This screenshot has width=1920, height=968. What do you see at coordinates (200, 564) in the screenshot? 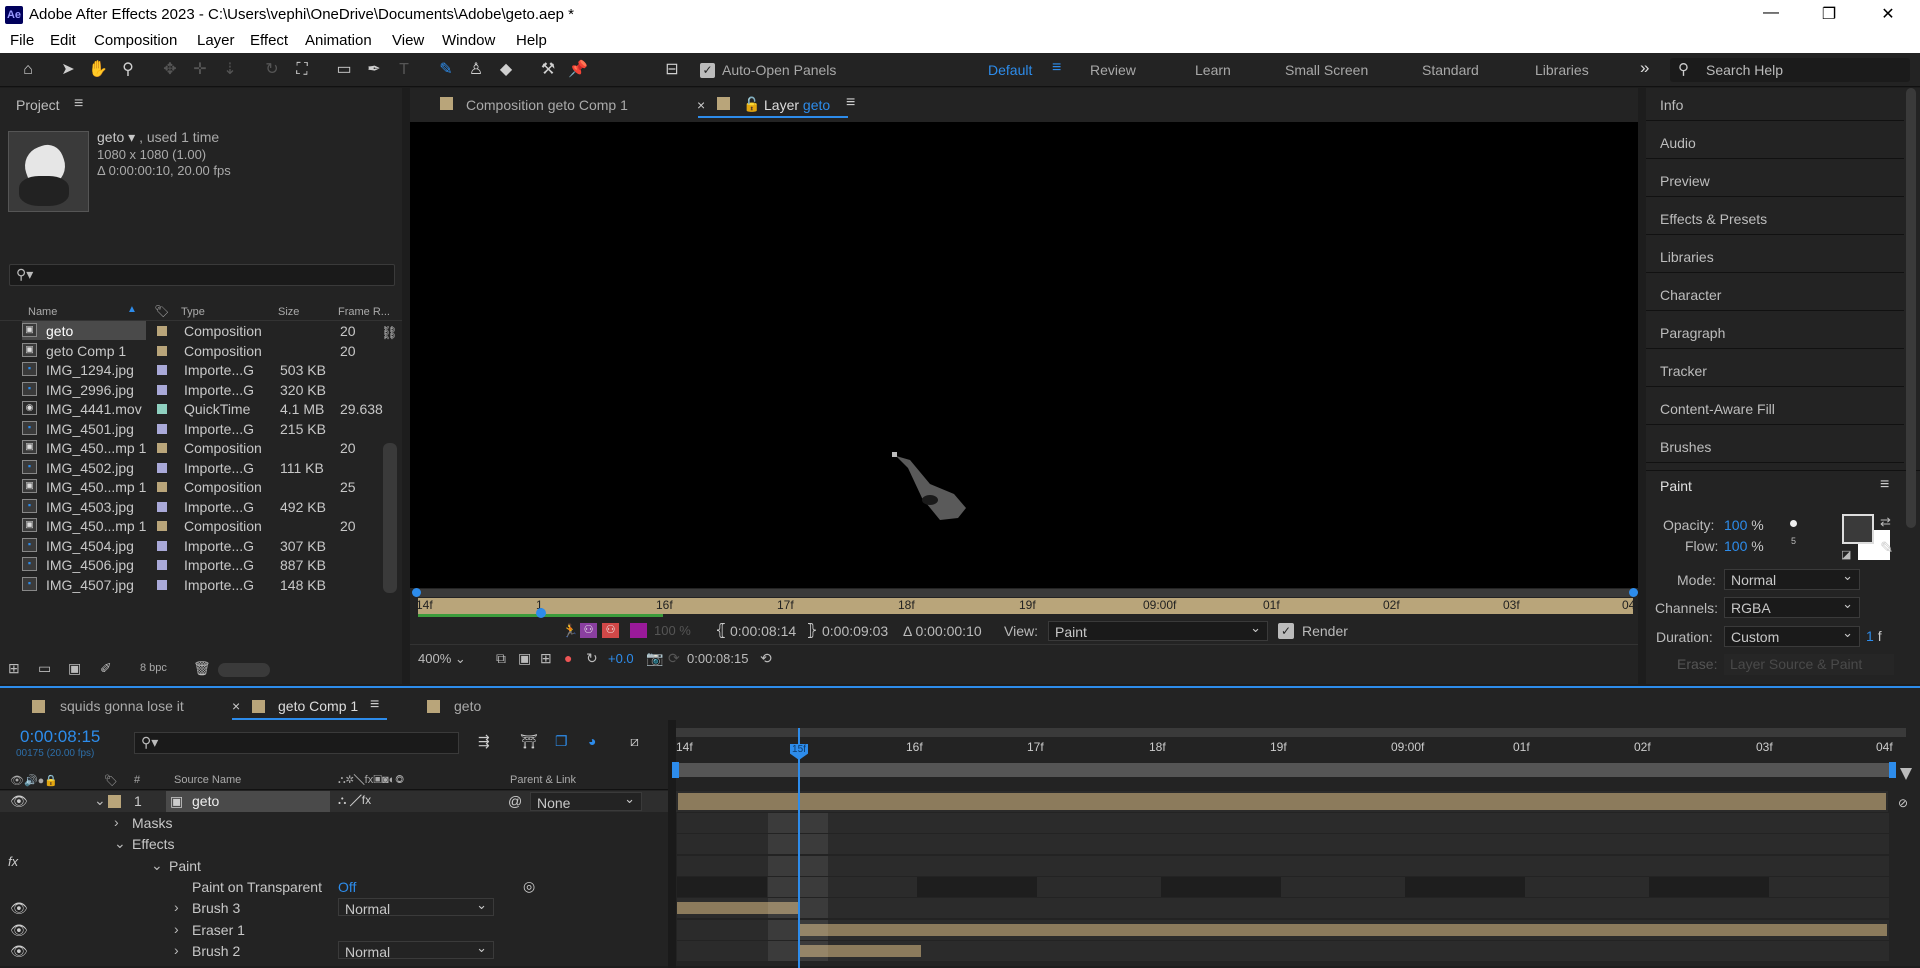
I see `project-item-row: ▪ IMG_4506.jpg Importe...G 887 KB` at bounding box center [200, 564].